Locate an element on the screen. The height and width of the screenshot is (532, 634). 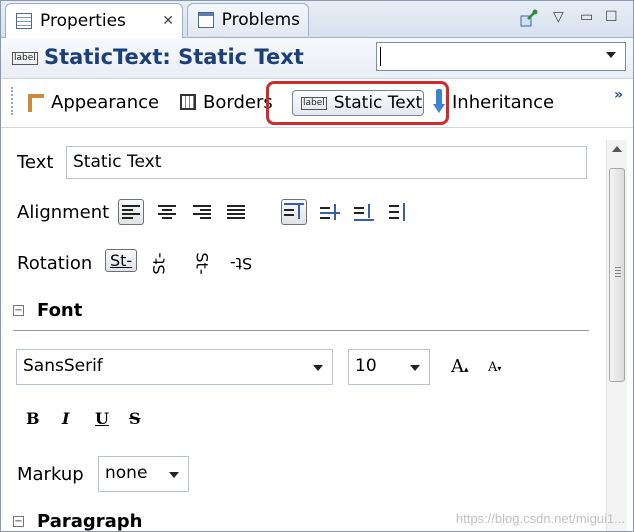
scroll-up-icon is located at coordinates (617, 149).